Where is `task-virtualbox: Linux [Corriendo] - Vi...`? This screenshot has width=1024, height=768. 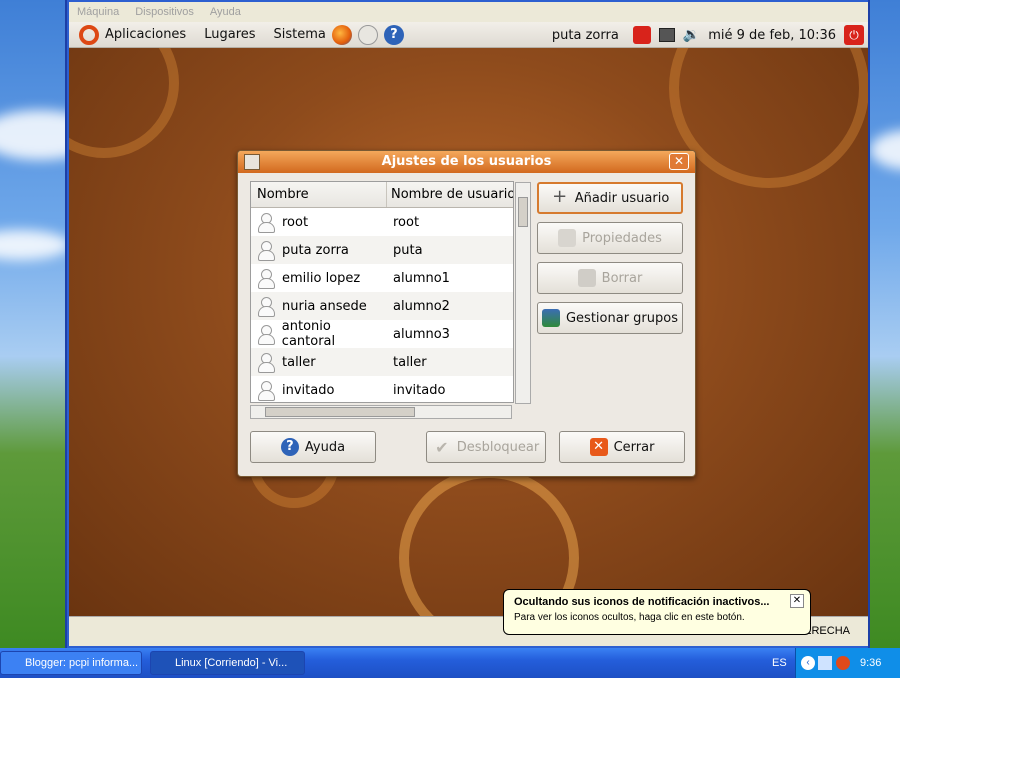 task-virtualbox: Linux [Corriendo] - Vi... is located at coordinates (227, 663).